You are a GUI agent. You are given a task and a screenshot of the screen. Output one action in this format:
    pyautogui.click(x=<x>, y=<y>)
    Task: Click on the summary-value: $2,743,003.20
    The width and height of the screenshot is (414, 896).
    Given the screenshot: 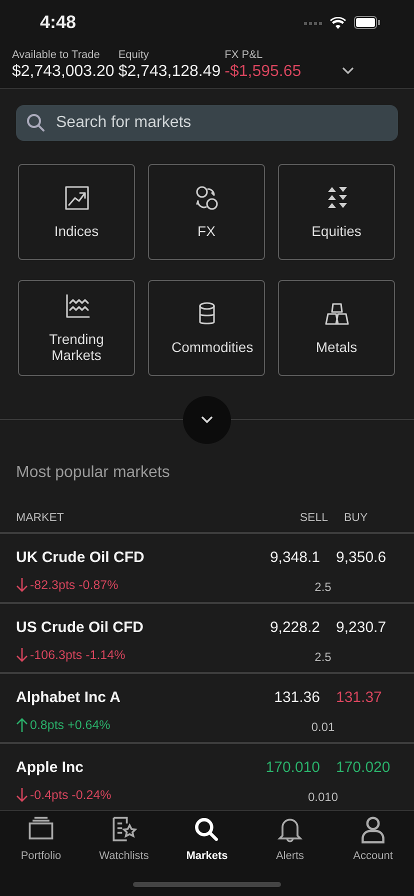 What is the action you would take?
    pyautogui.click(x=63, y=72)
    